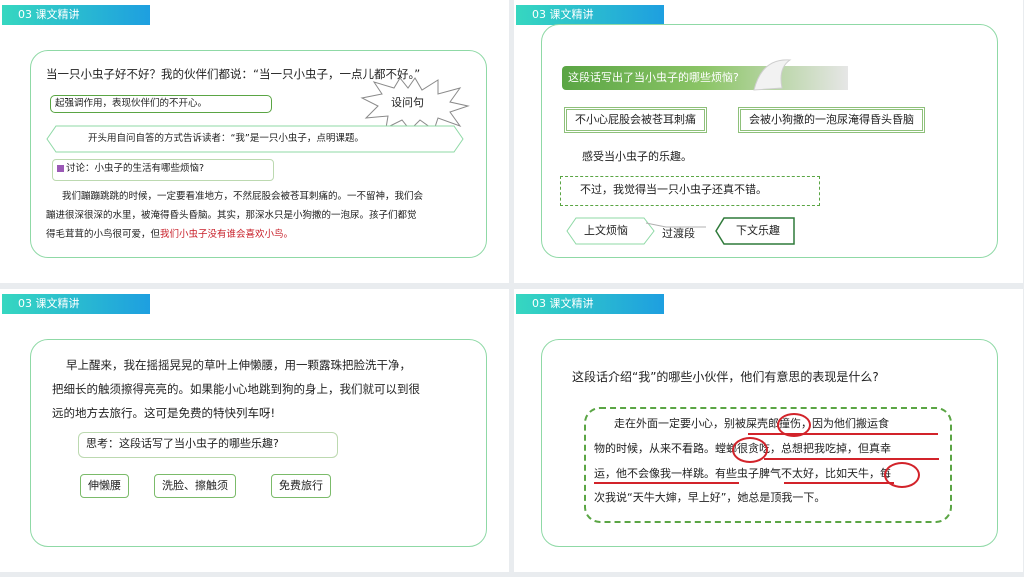 Image resolution: width=1024 pixels, height=577 pixels. What do you see at coordinates (226, 138) in the screenshot?
I see `intro-note: 开头用自问自答的方式告诉读者：“我”是一只小虫子，点明课题。` at bounding box center [226, 138].